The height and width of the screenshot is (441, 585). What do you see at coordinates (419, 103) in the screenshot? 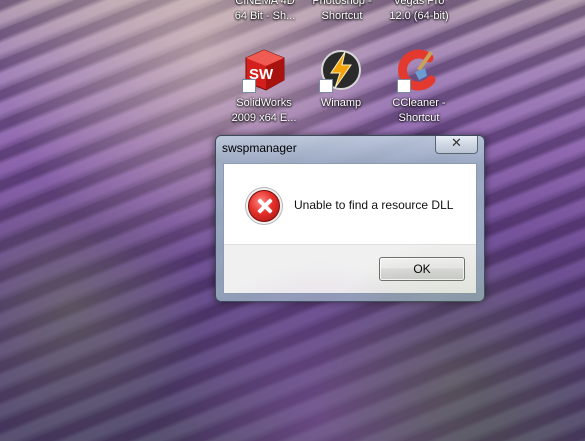
I see `desktop-icon-label-line1: CCleaner -` at bounding box center [419, 103].